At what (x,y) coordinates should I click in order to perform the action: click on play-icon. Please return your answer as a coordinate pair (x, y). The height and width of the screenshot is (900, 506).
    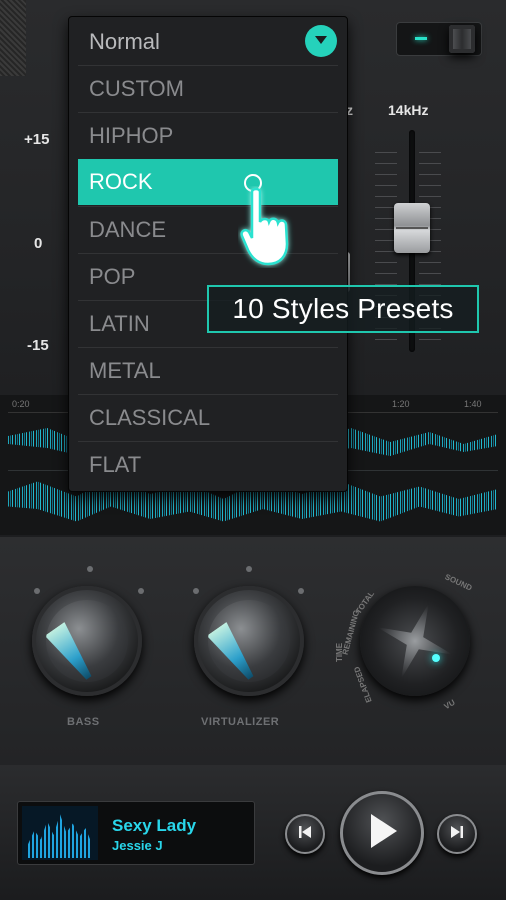
    Looking at the image, I should click on (382, 833).